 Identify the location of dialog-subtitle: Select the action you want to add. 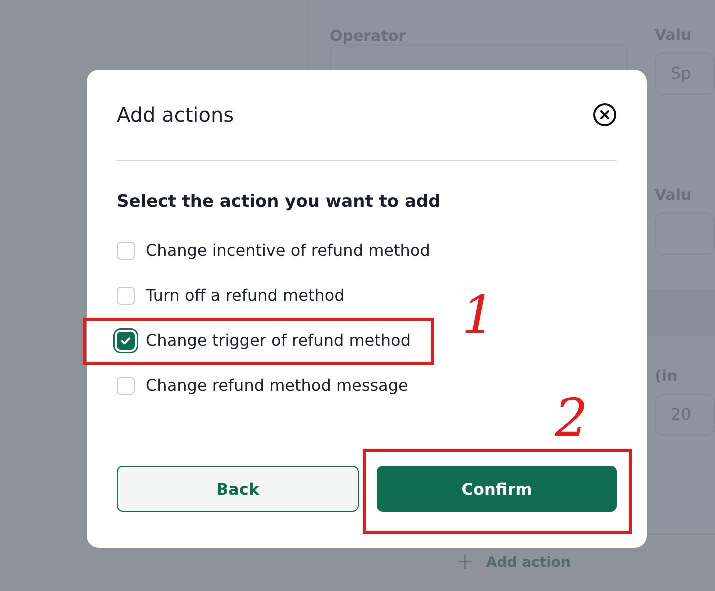
(279, 202).